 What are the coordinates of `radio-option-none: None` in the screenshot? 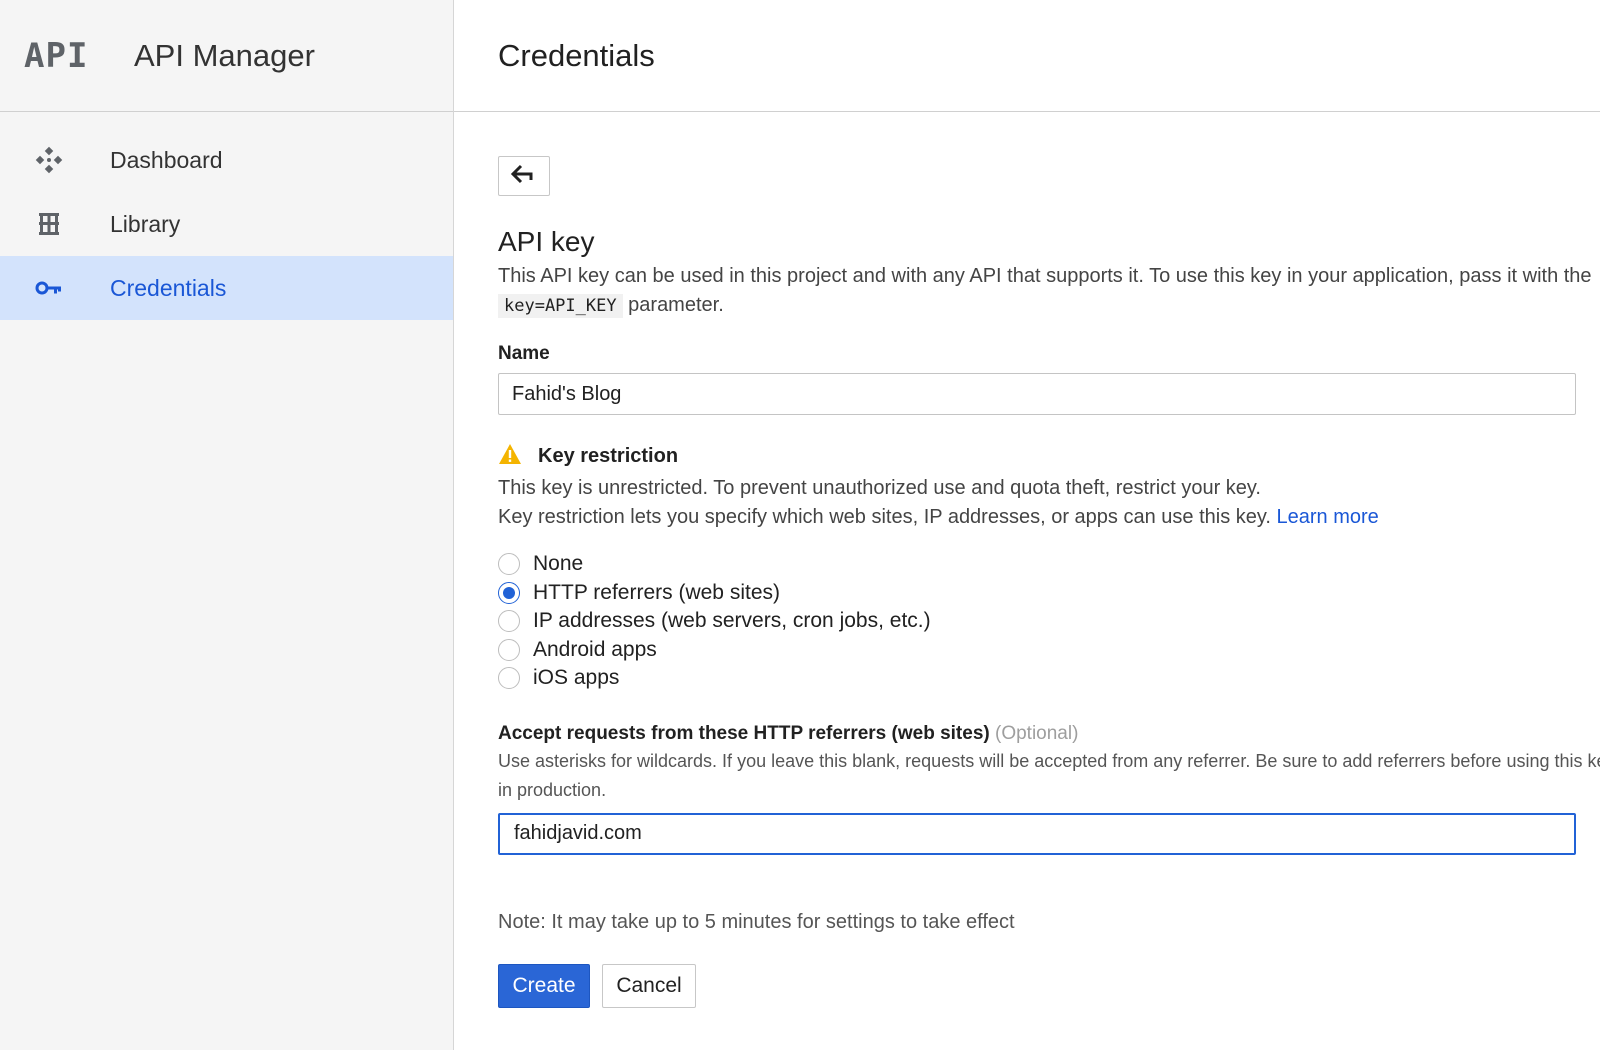 It's located at (1049, 564).